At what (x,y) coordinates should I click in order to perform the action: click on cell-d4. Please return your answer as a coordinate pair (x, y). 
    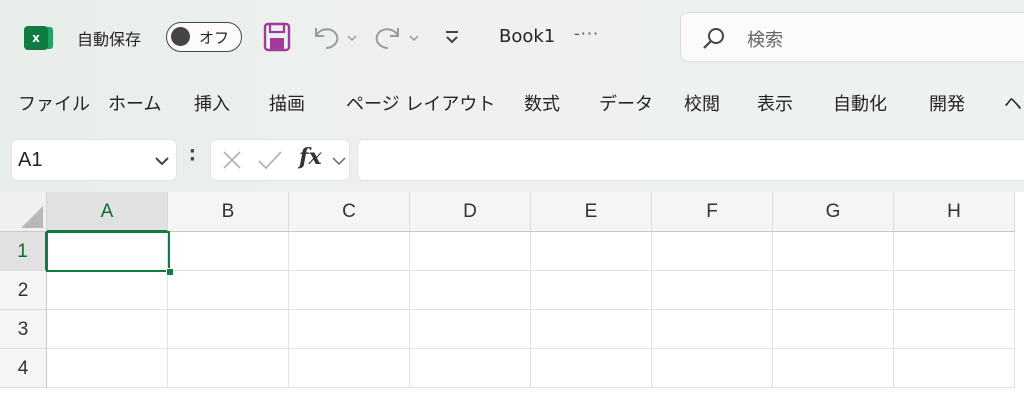
    Looking at the image, I should click on (470, 368).